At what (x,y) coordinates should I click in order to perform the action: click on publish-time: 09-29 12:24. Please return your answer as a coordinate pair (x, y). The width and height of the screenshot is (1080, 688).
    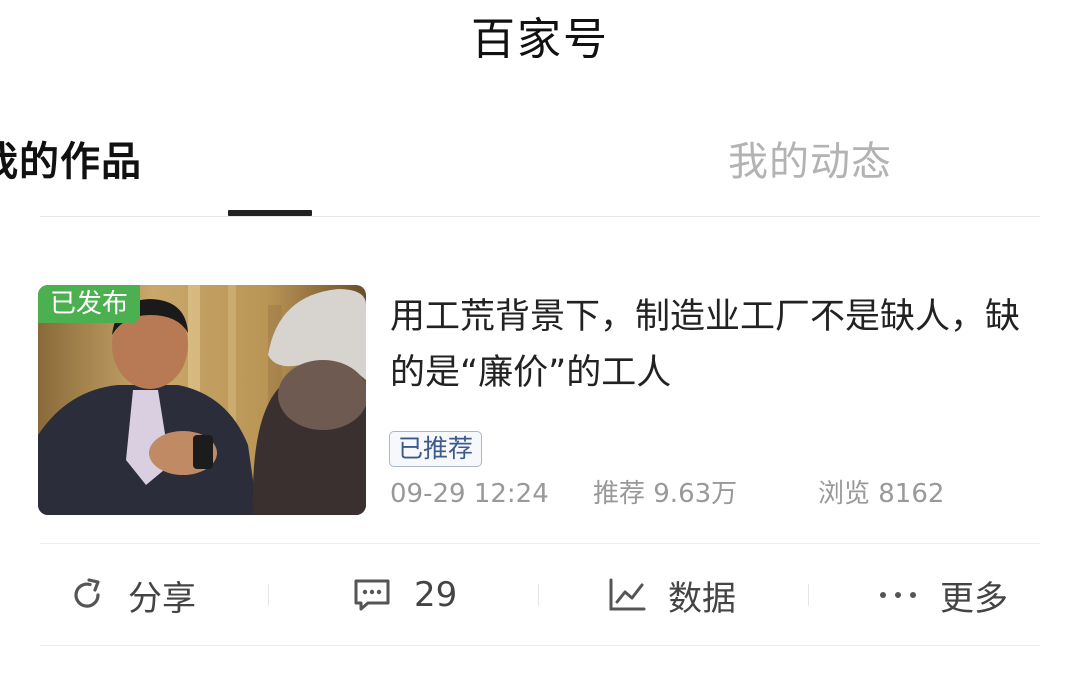
    Looking at the image, I should click on (469, 494).